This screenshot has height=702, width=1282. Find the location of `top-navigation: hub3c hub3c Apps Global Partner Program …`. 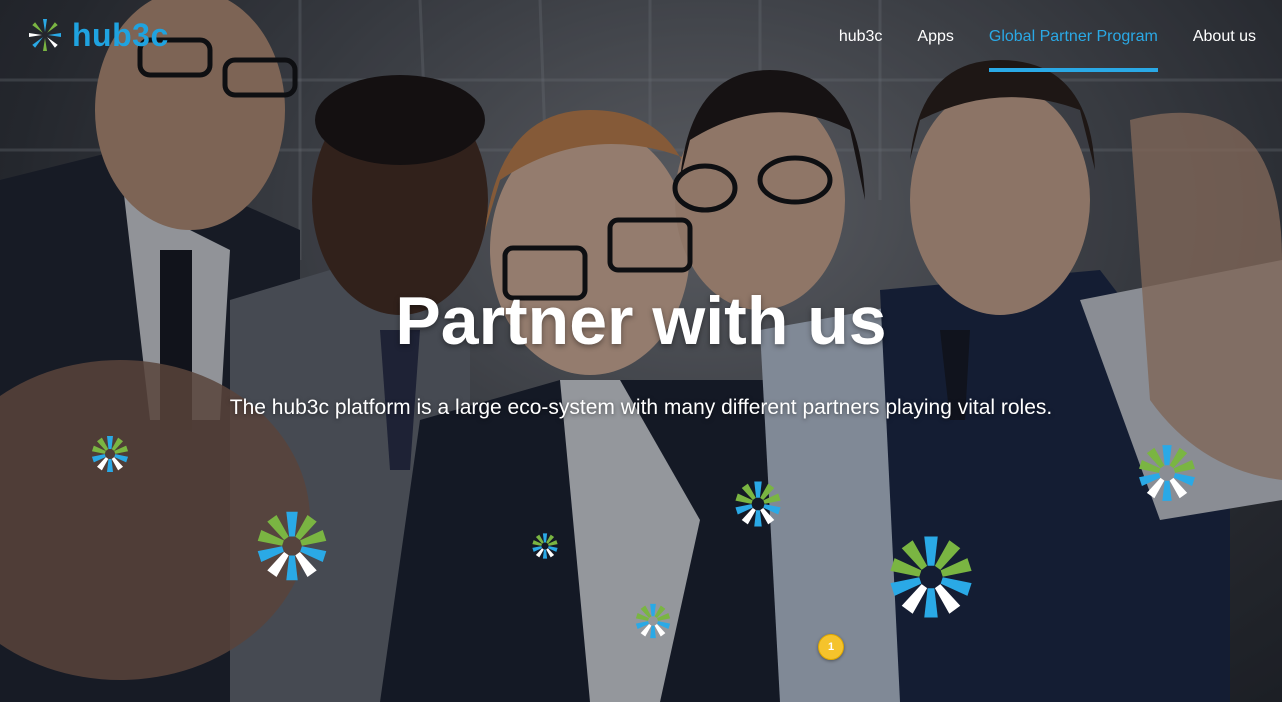

top-navigation: hub3c hub3c Apps Global Partner Program … is located at coordinates (641, 37).